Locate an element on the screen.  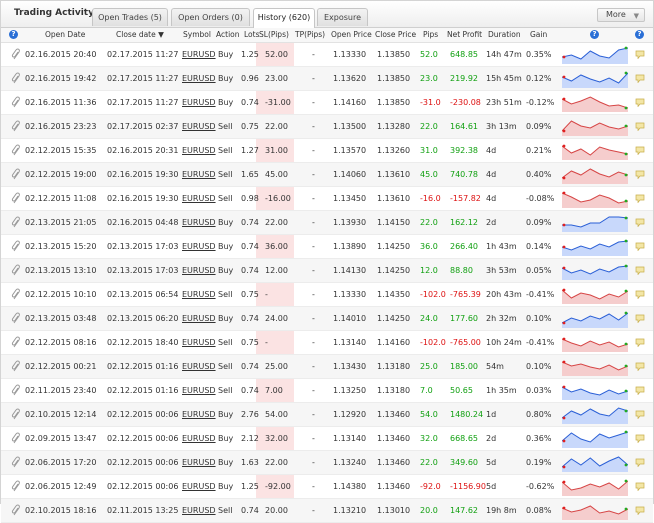
tab-history: History (620) is located at coordinates (284, 18).